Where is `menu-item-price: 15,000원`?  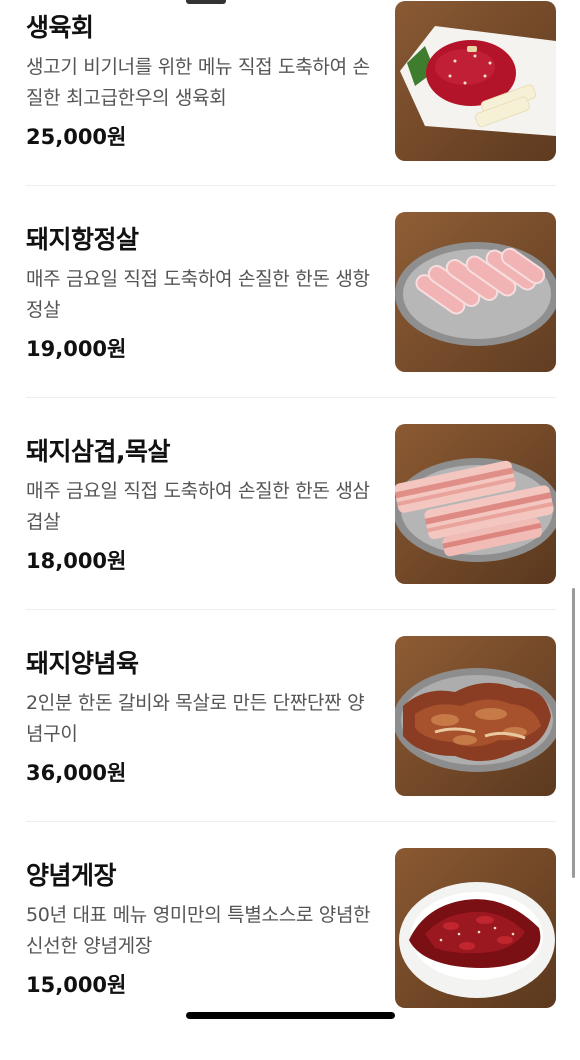 menu-item-price: 15,000원 is located at coordinates (76, 985).